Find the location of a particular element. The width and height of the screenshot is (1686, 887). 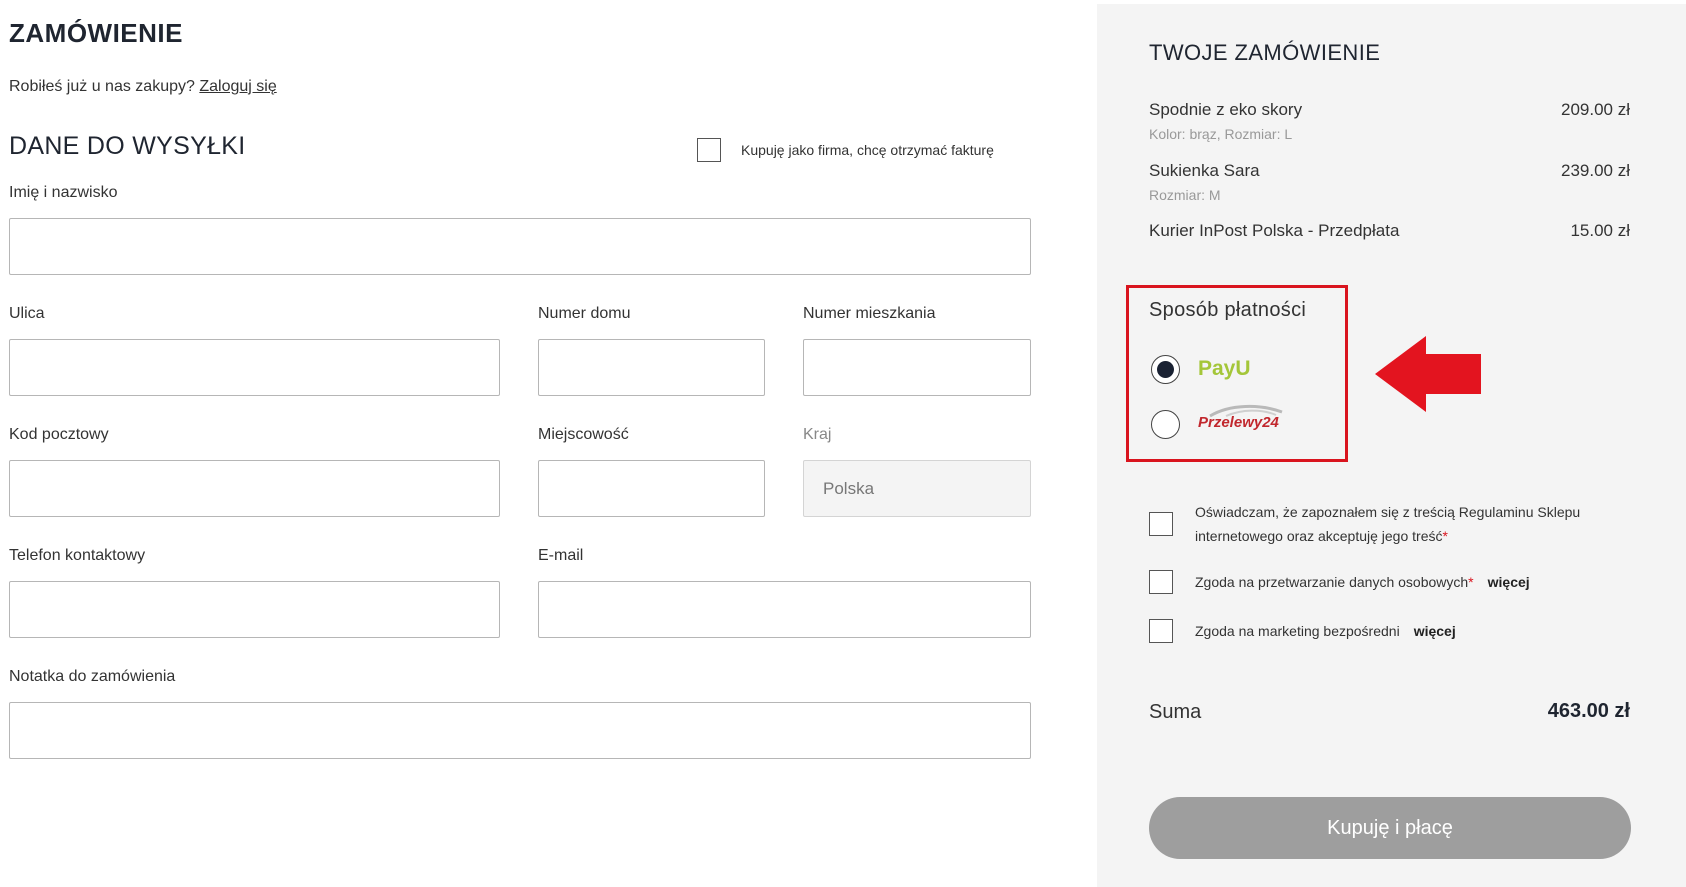

city-label: Miejscowość is located at coordinates (583, 434).